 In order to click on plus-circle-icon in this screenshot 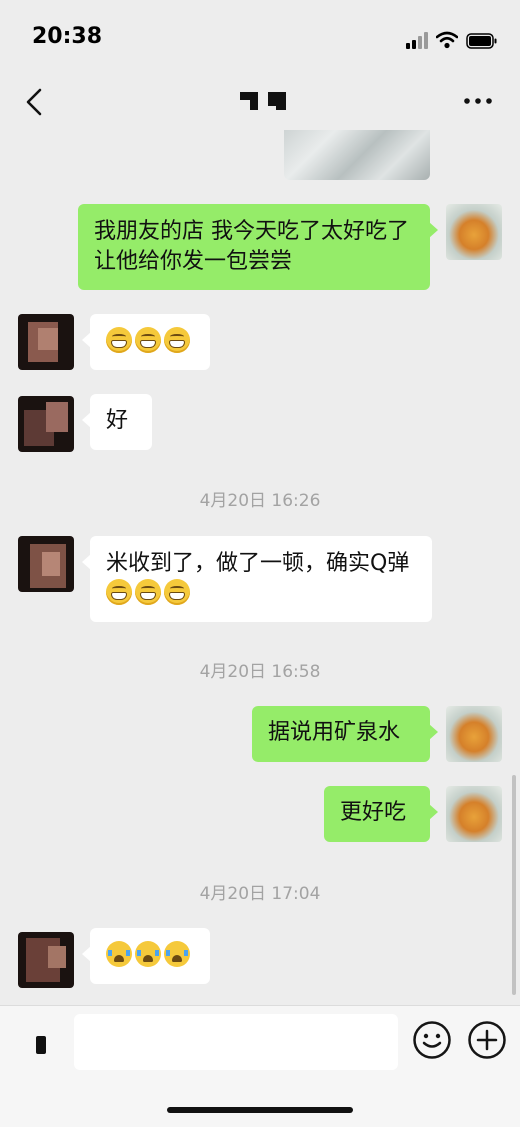, I will do `click(487, 1040)`.